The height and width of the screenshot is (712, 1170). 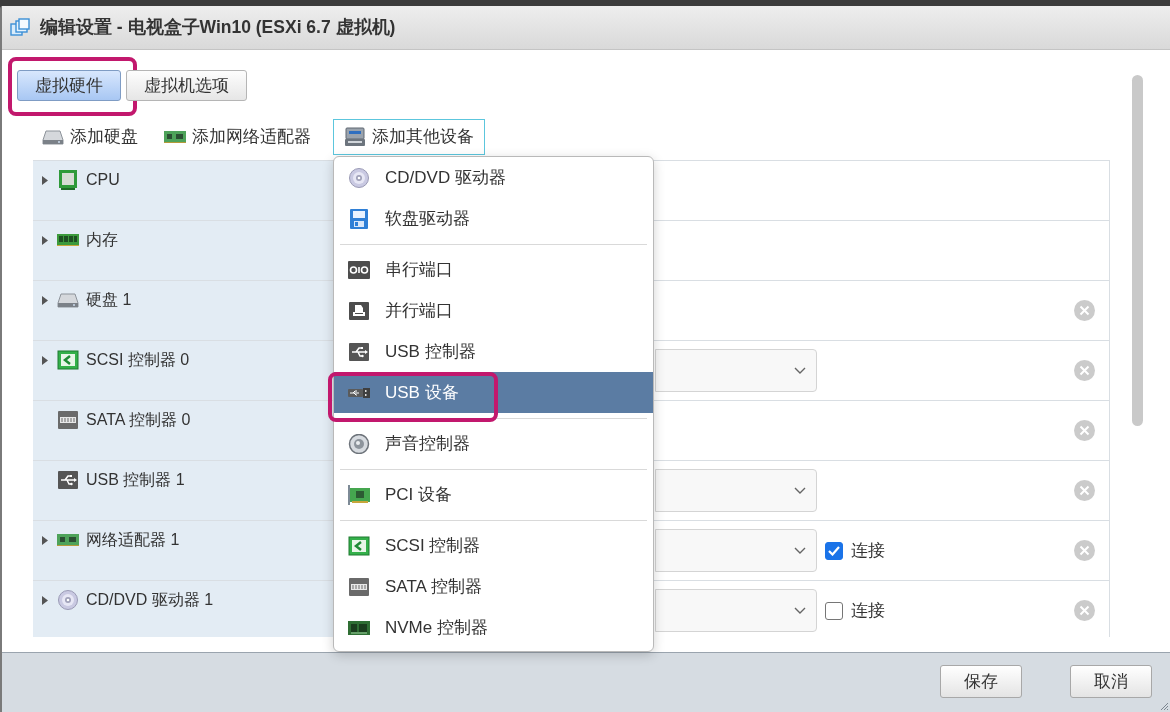 I want to click on menu-item: 并行端口, so click(x=493, y=310).